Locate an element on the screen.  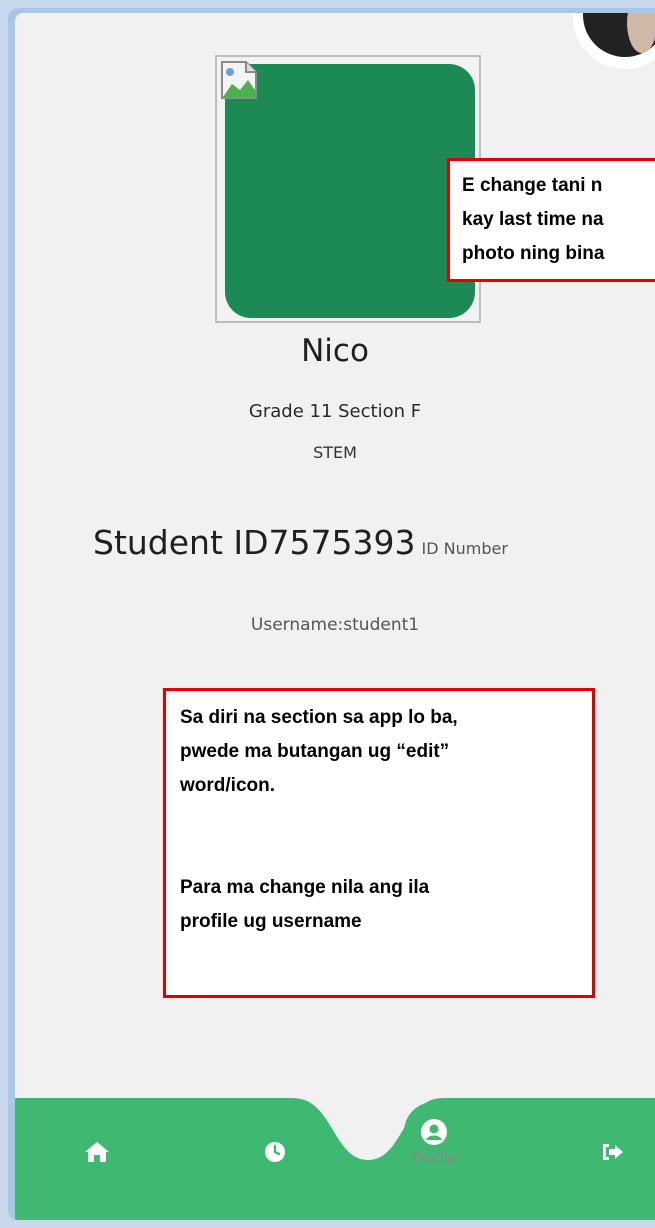
profile-photo-frame is located at coordinates (348, 189).